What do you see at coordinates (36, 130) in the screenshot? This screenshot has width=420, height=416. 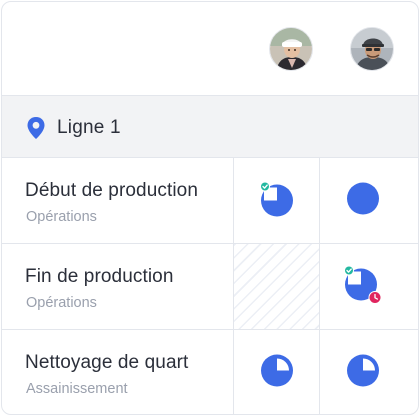 I see `location-pin-icon` at bounding box center [36, 130].